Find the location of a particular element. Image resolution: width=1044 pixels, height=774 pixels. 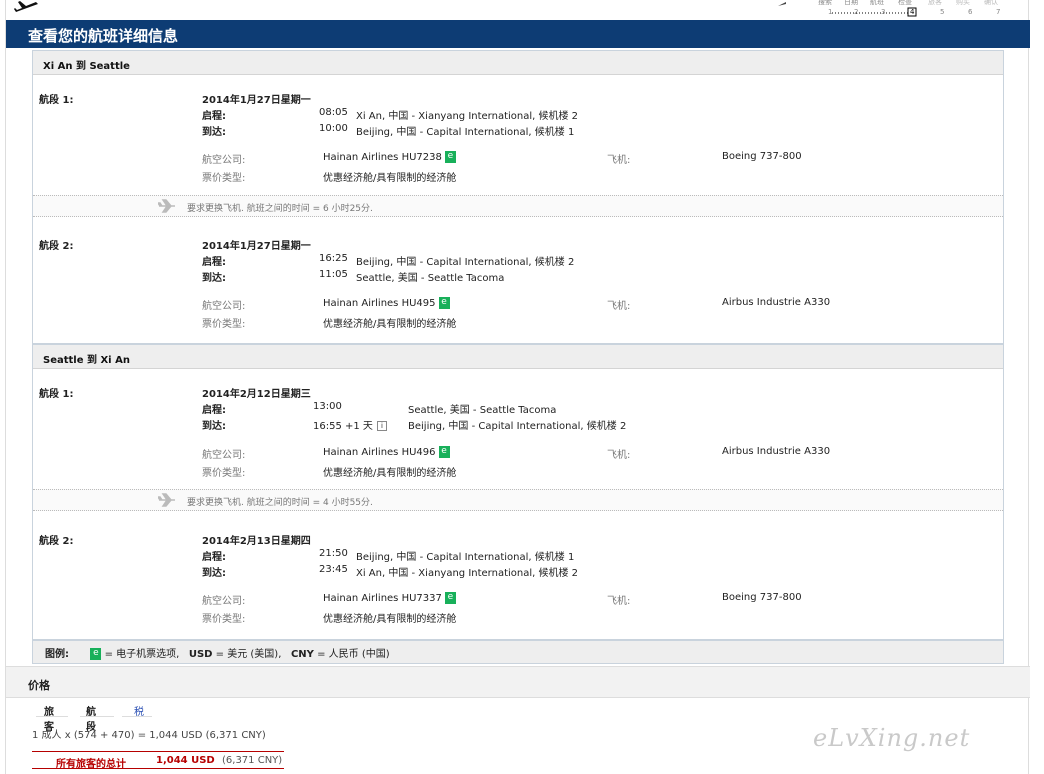

depart-time: 21:50 is located at coordinates (333, 553).